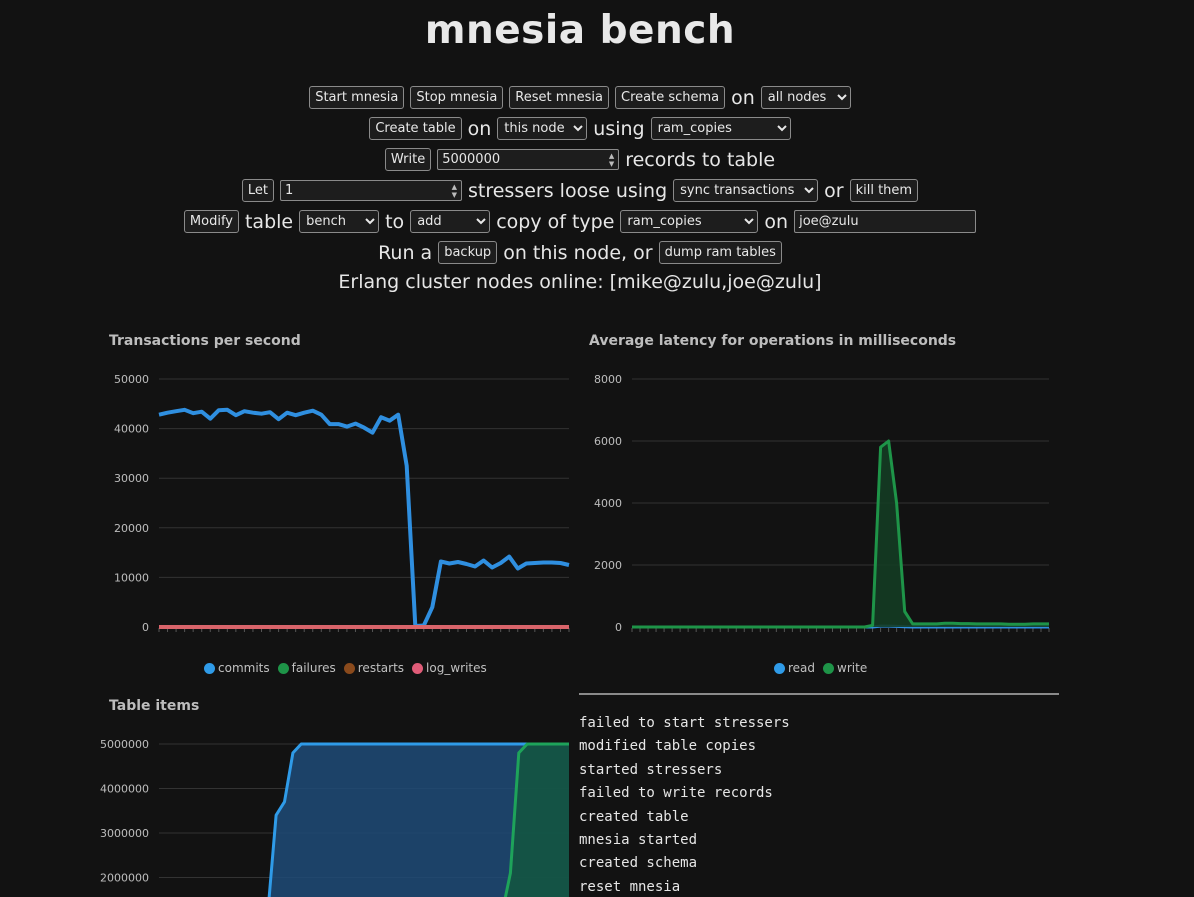 The width and height of the screenshot is (1194, 897). Describe the element at coordinates (700, 159) in the screenshot. I see `records-label: records to table` at that location.